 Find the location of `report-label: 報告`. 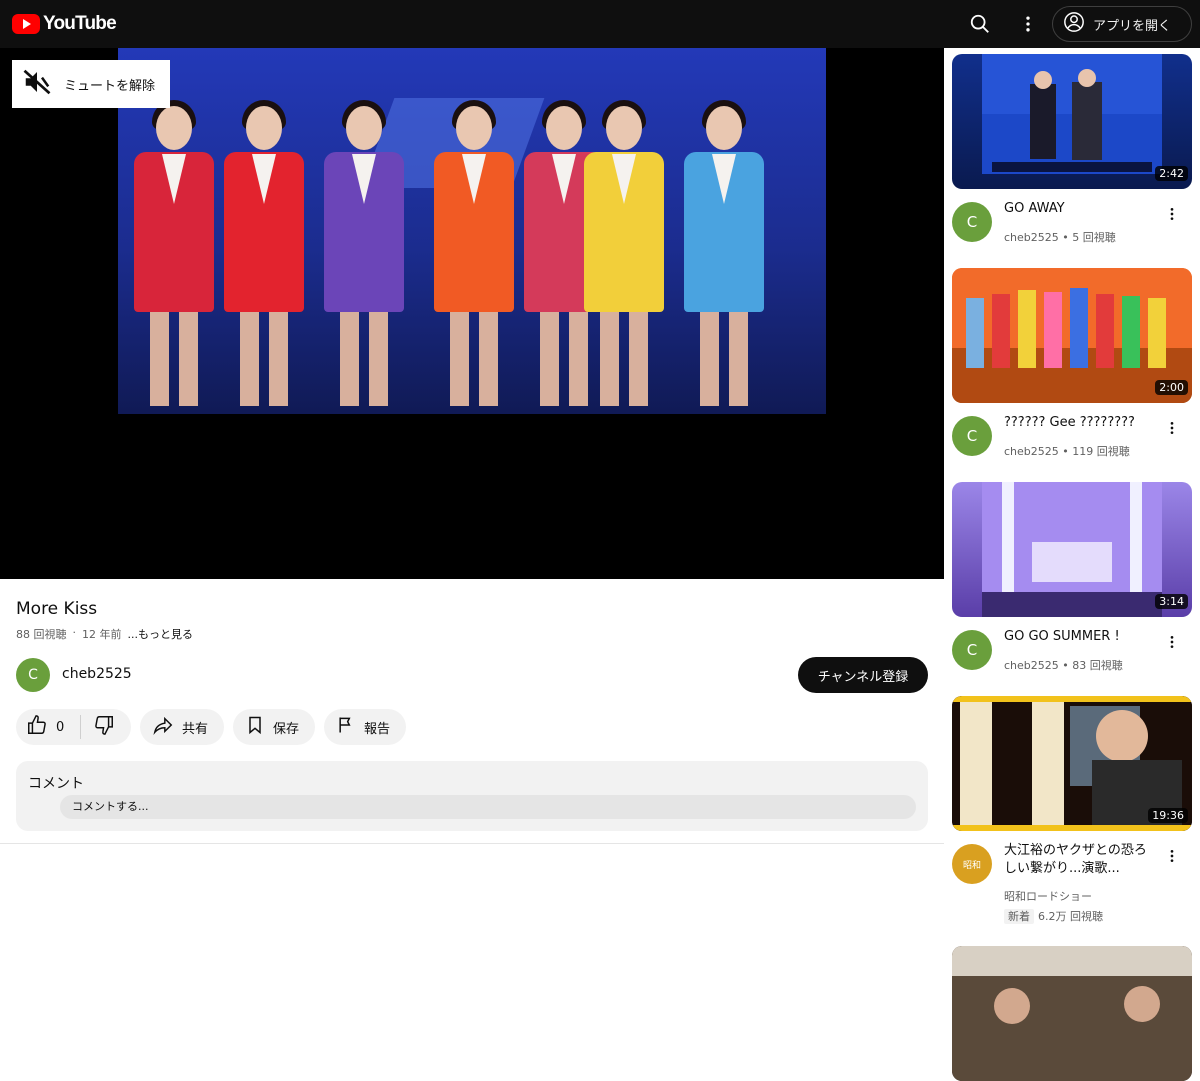

report-label: 報告 is located at coordinates (377, 729).